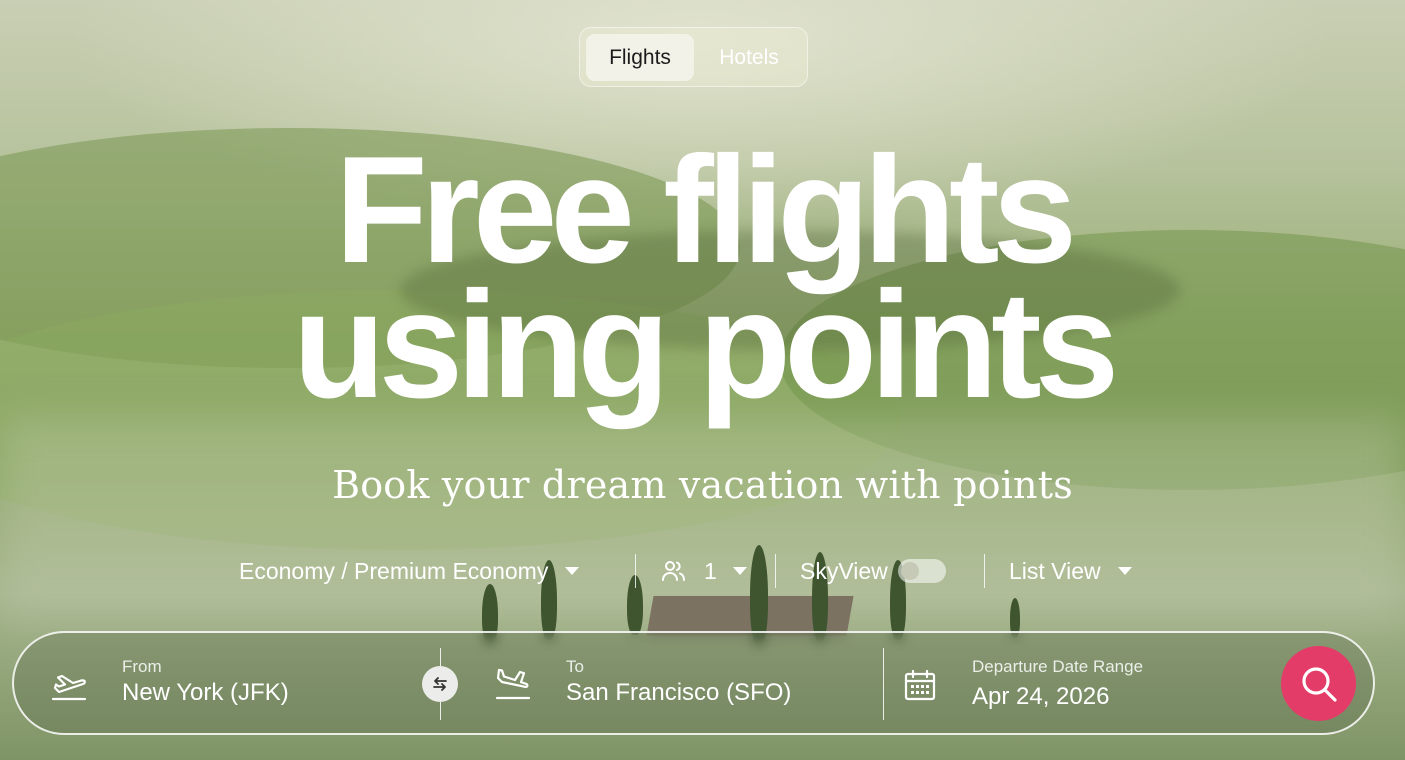 This screenshot has width=1405, height=760. I want to click on plane-takeoff-icon, so click(69, 688).